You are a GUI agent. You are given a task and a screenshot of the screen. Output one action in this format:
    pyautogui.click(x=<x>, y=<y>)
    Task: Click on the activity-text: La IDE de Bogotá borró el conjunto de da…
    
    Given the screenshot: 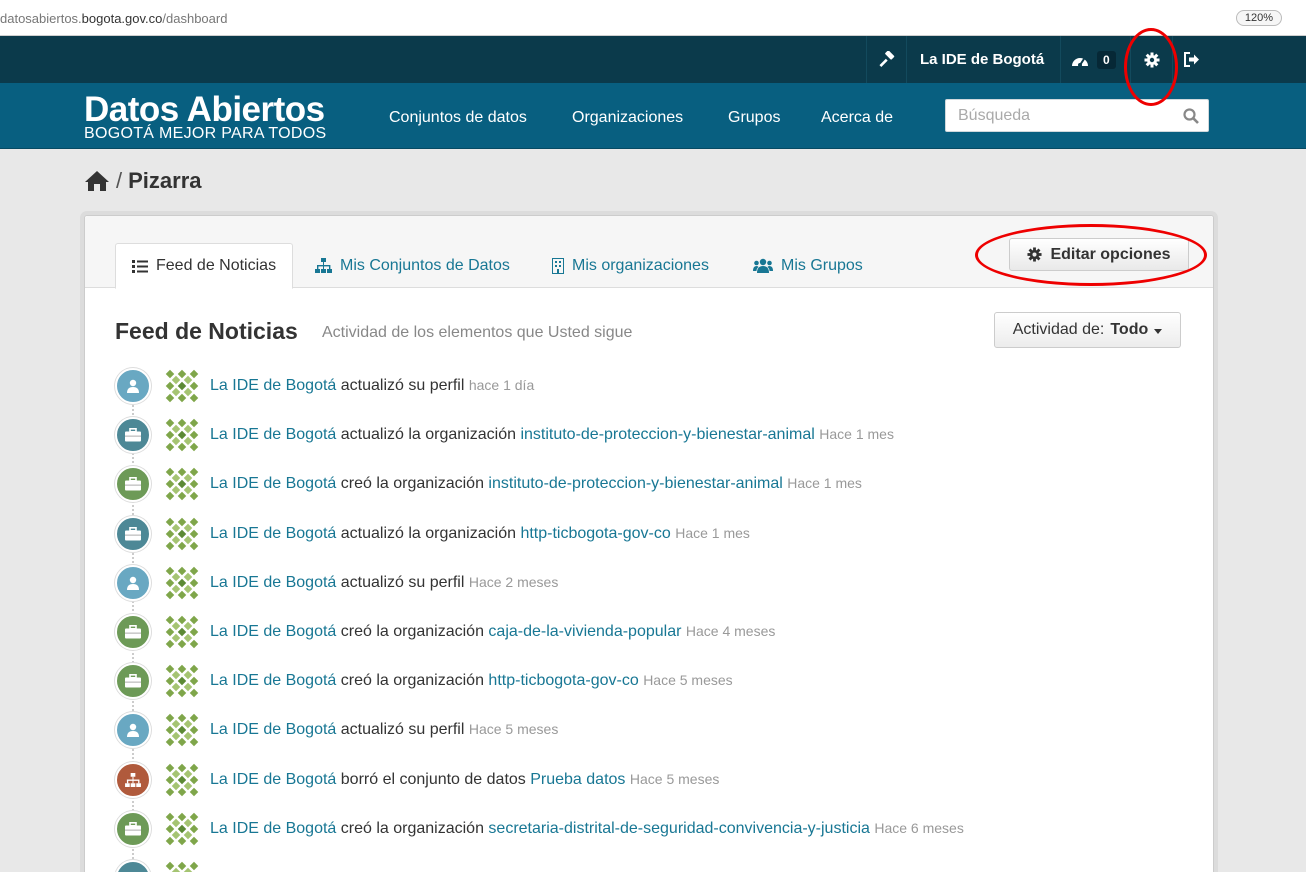 What is the action you would take?
    pyautogui.click(x=464, y=780)
    